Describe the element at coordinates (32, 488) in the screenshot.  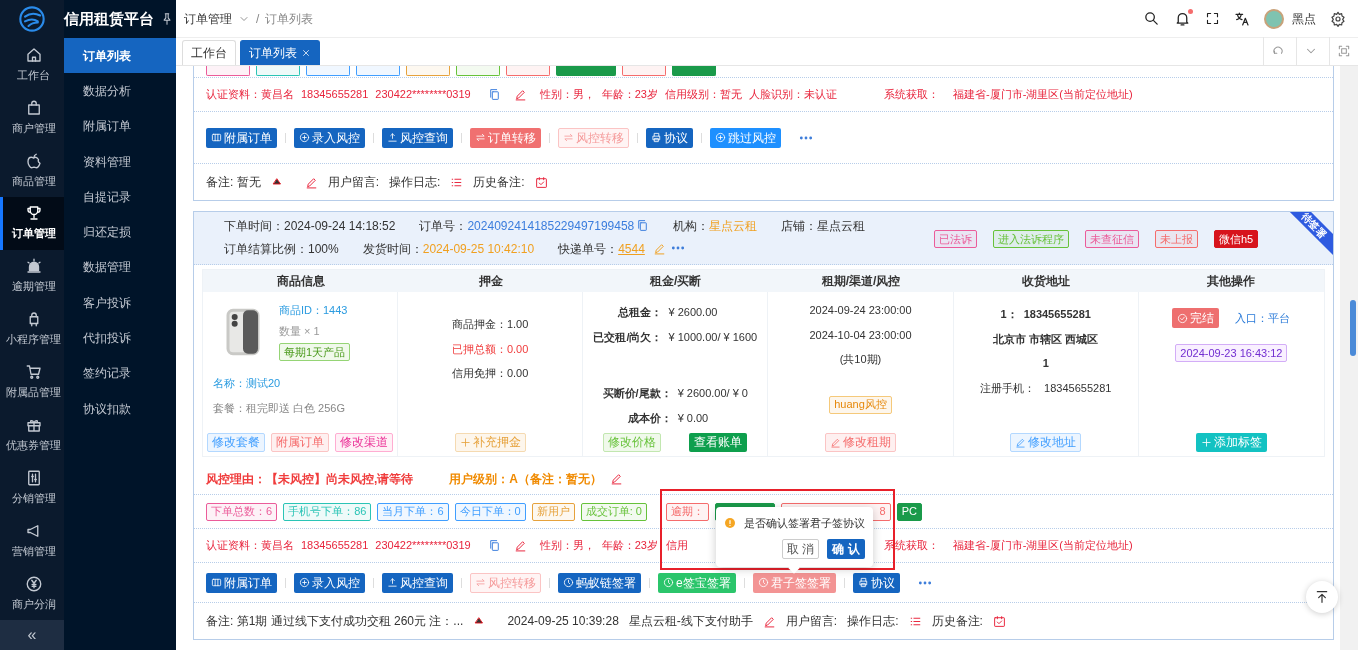
I see `nav-item: 分销管理` at that location.